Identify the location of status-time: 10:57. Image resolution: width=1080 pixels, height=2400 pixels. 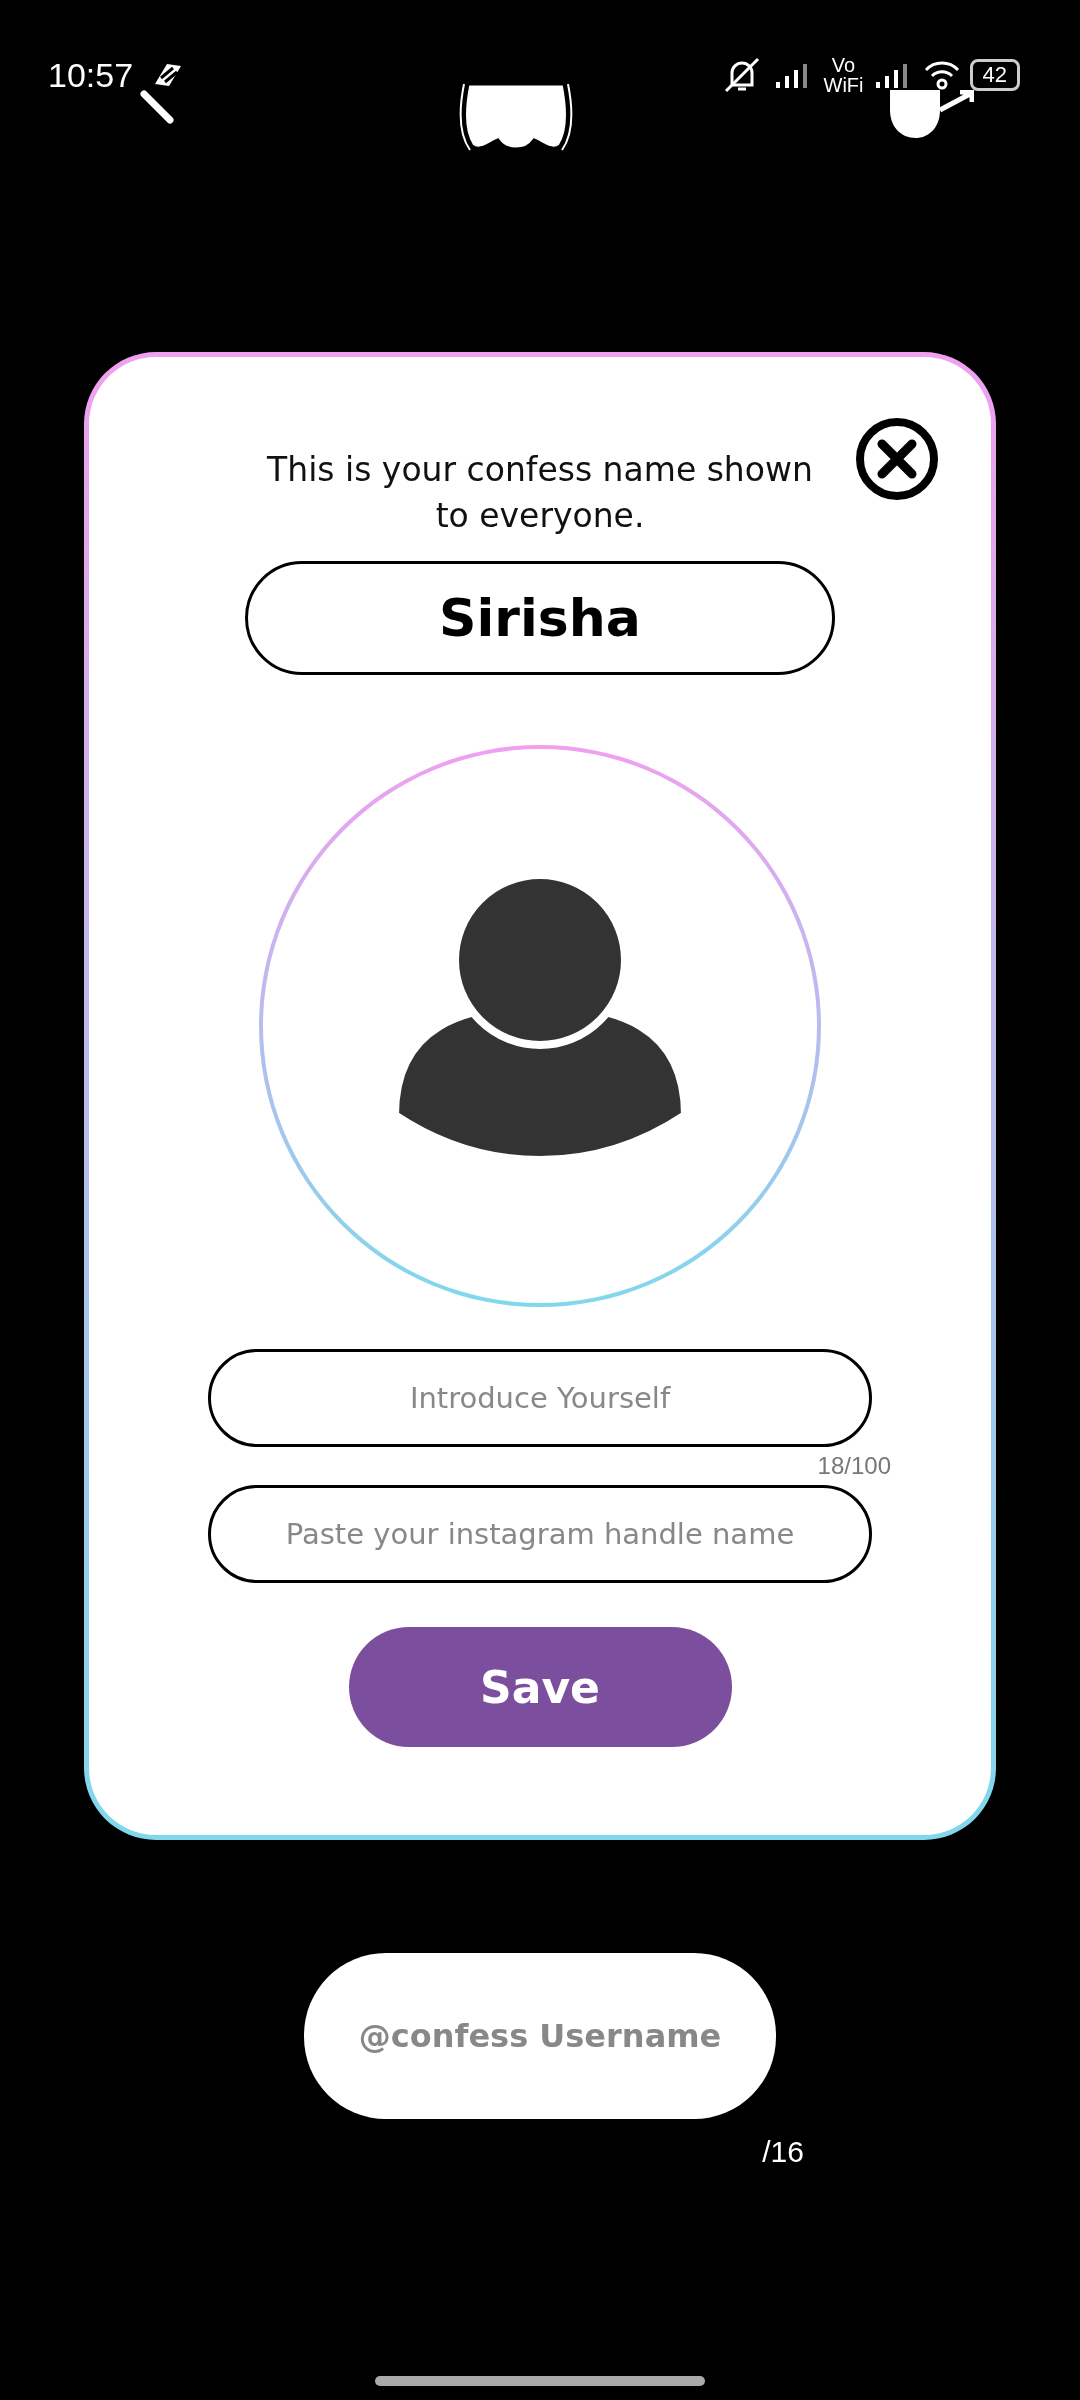
(91, 75).